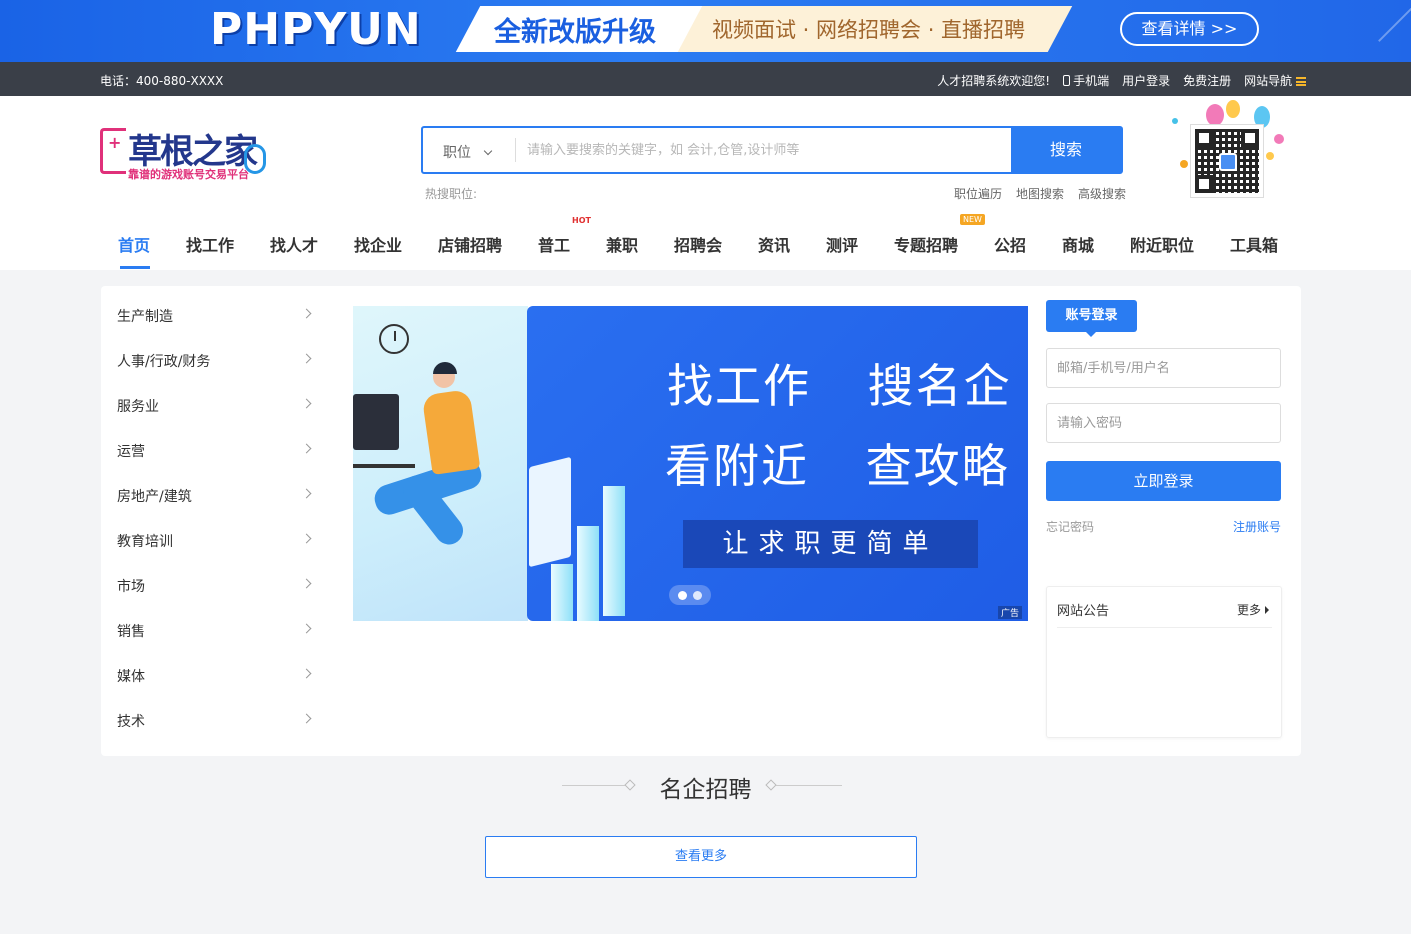 Image resolution: width=1411 pixels, height=934 pixels. Describe the element at coordinates (1070, 526) in the screenshot. I see `forgot-password-link: 忘记密码` at that location.